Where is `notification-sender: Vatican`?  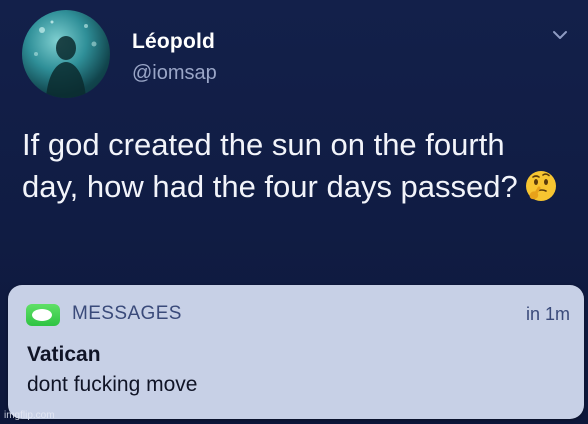
notification-sender: Vatican is located at coordinates (64, 354).